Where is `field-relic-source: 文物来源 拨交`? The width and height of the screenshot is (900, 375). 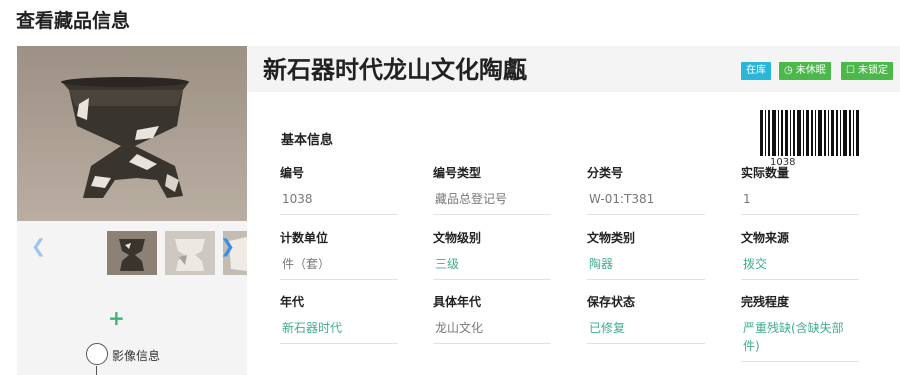 field-relic-source: 文物来源 拨交 is located at coordinates (800, 254).